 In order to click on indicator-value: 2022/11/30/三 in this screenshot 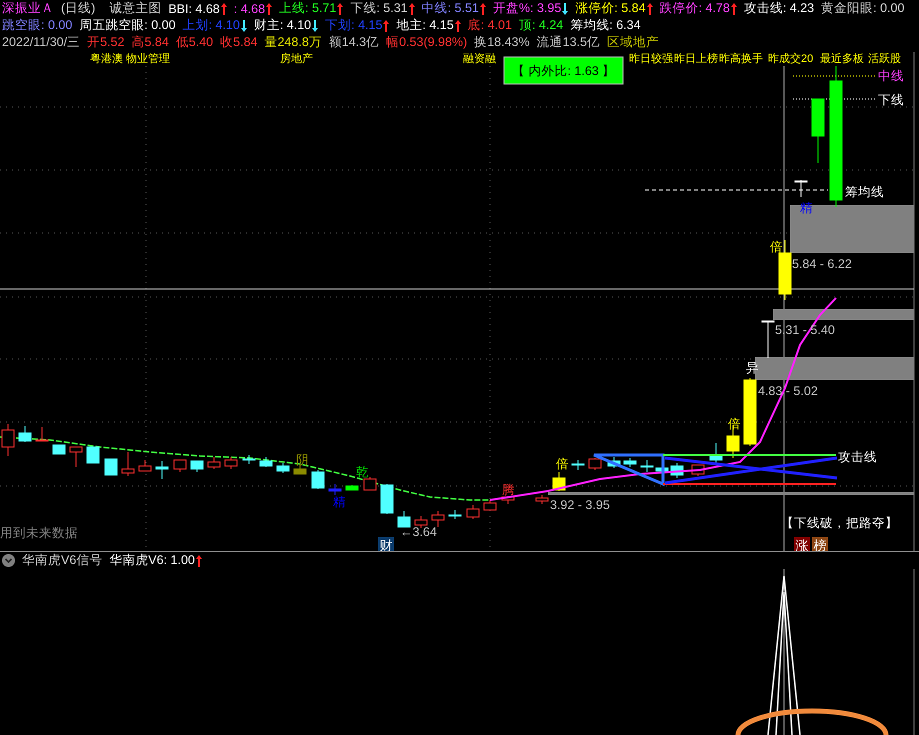, I will do `click(41, 42)`.